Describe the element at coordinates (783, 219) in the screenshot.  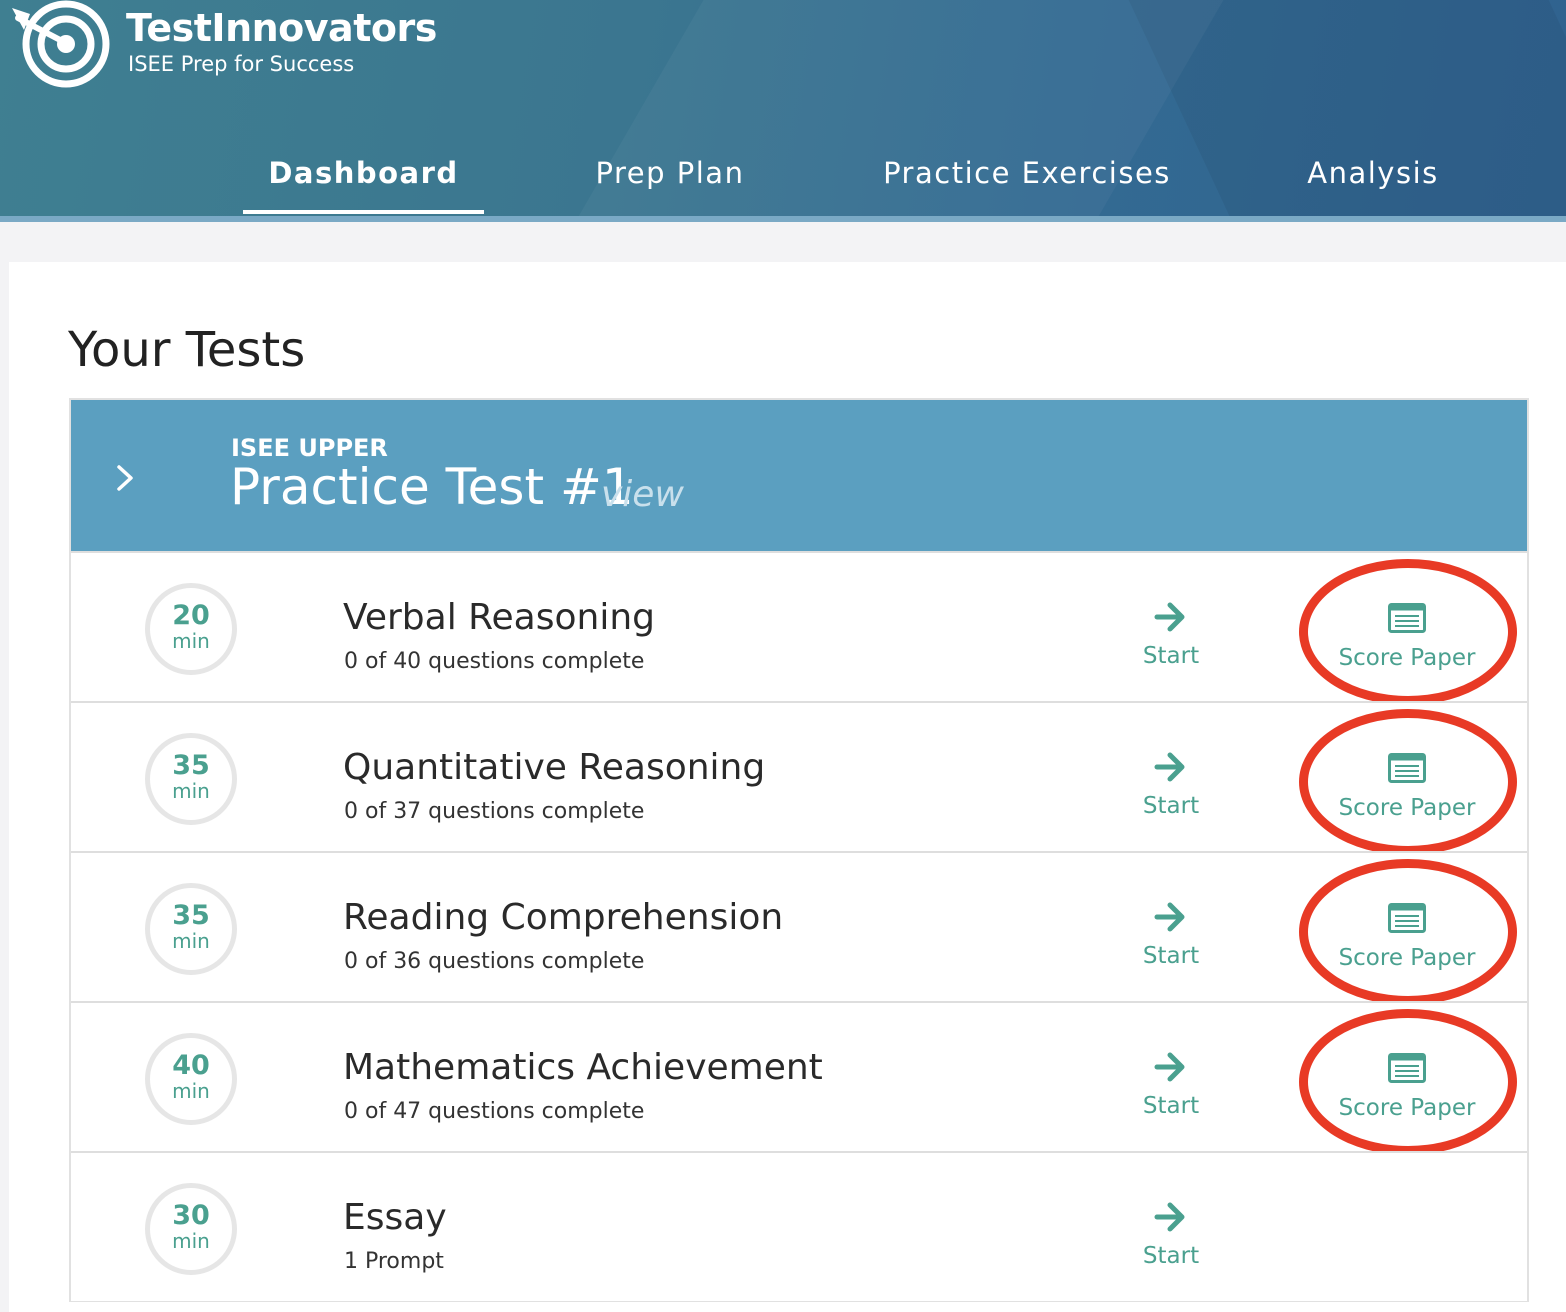
I see `header-divider` at that location.